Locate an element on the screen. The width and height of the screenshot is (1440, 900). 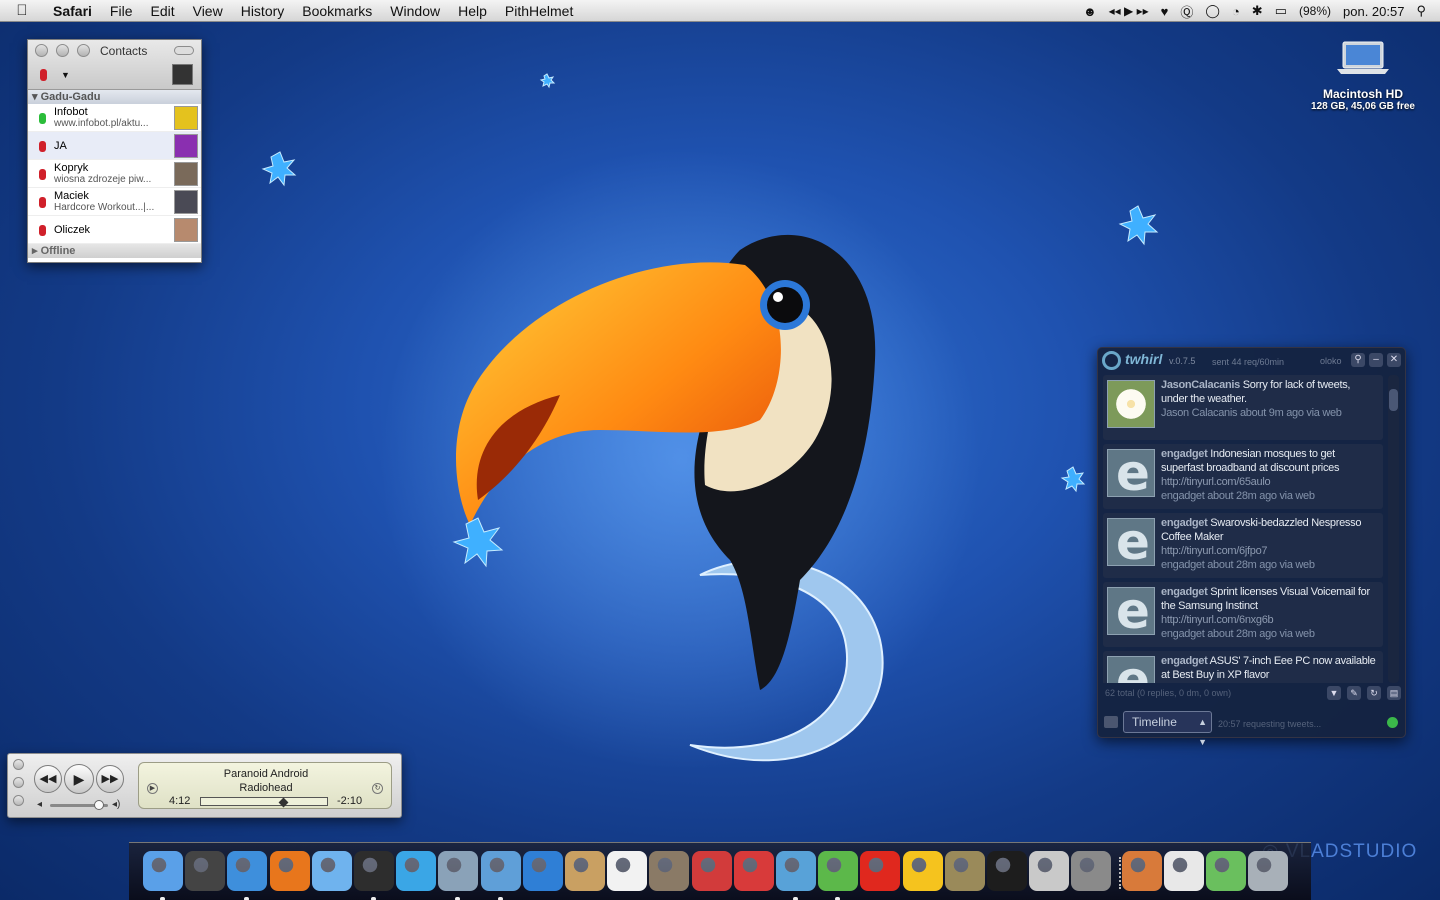
compose-icon: ✎ is located at coordinates (1354, 693).